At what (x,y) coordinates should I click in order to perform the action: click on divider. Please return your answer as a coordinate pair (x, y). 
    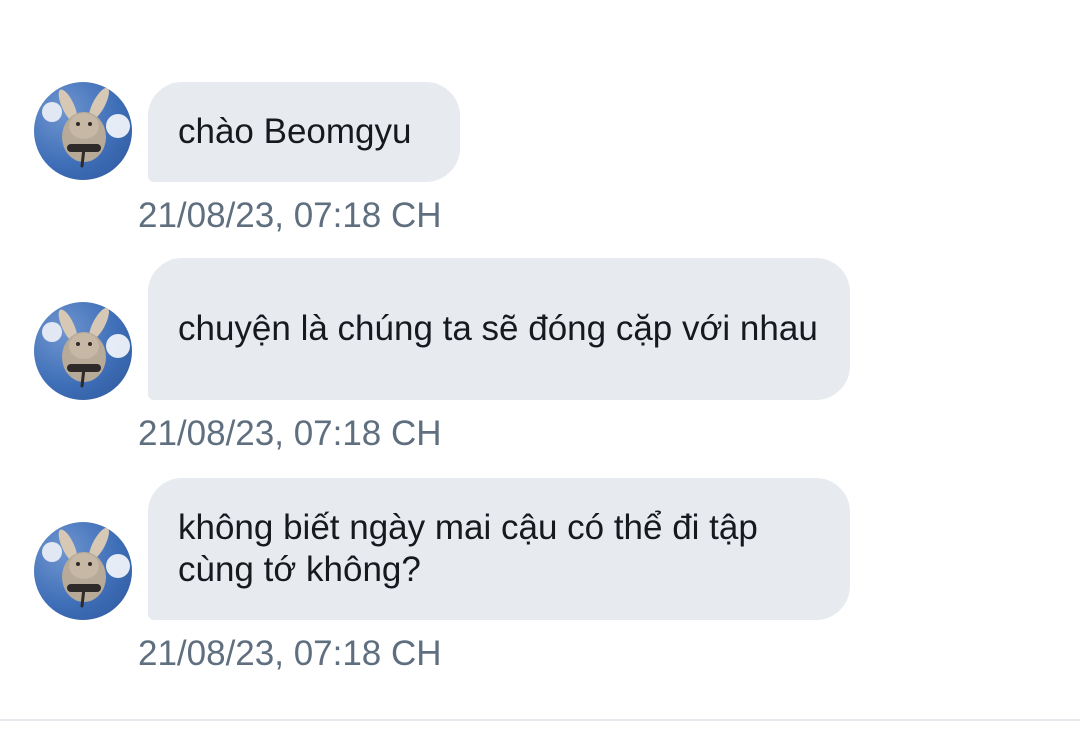
    Looking at the image, I should click on (540, 720).